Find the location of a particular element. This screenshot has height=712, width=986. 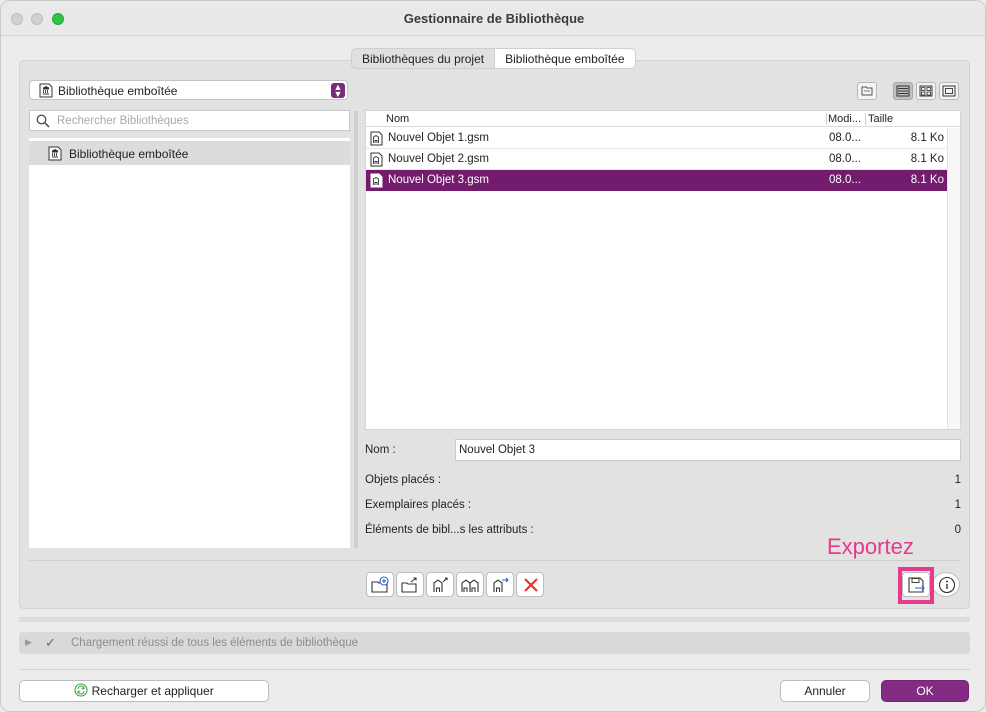

preview-view-icon is located at coordinates (949, 91).